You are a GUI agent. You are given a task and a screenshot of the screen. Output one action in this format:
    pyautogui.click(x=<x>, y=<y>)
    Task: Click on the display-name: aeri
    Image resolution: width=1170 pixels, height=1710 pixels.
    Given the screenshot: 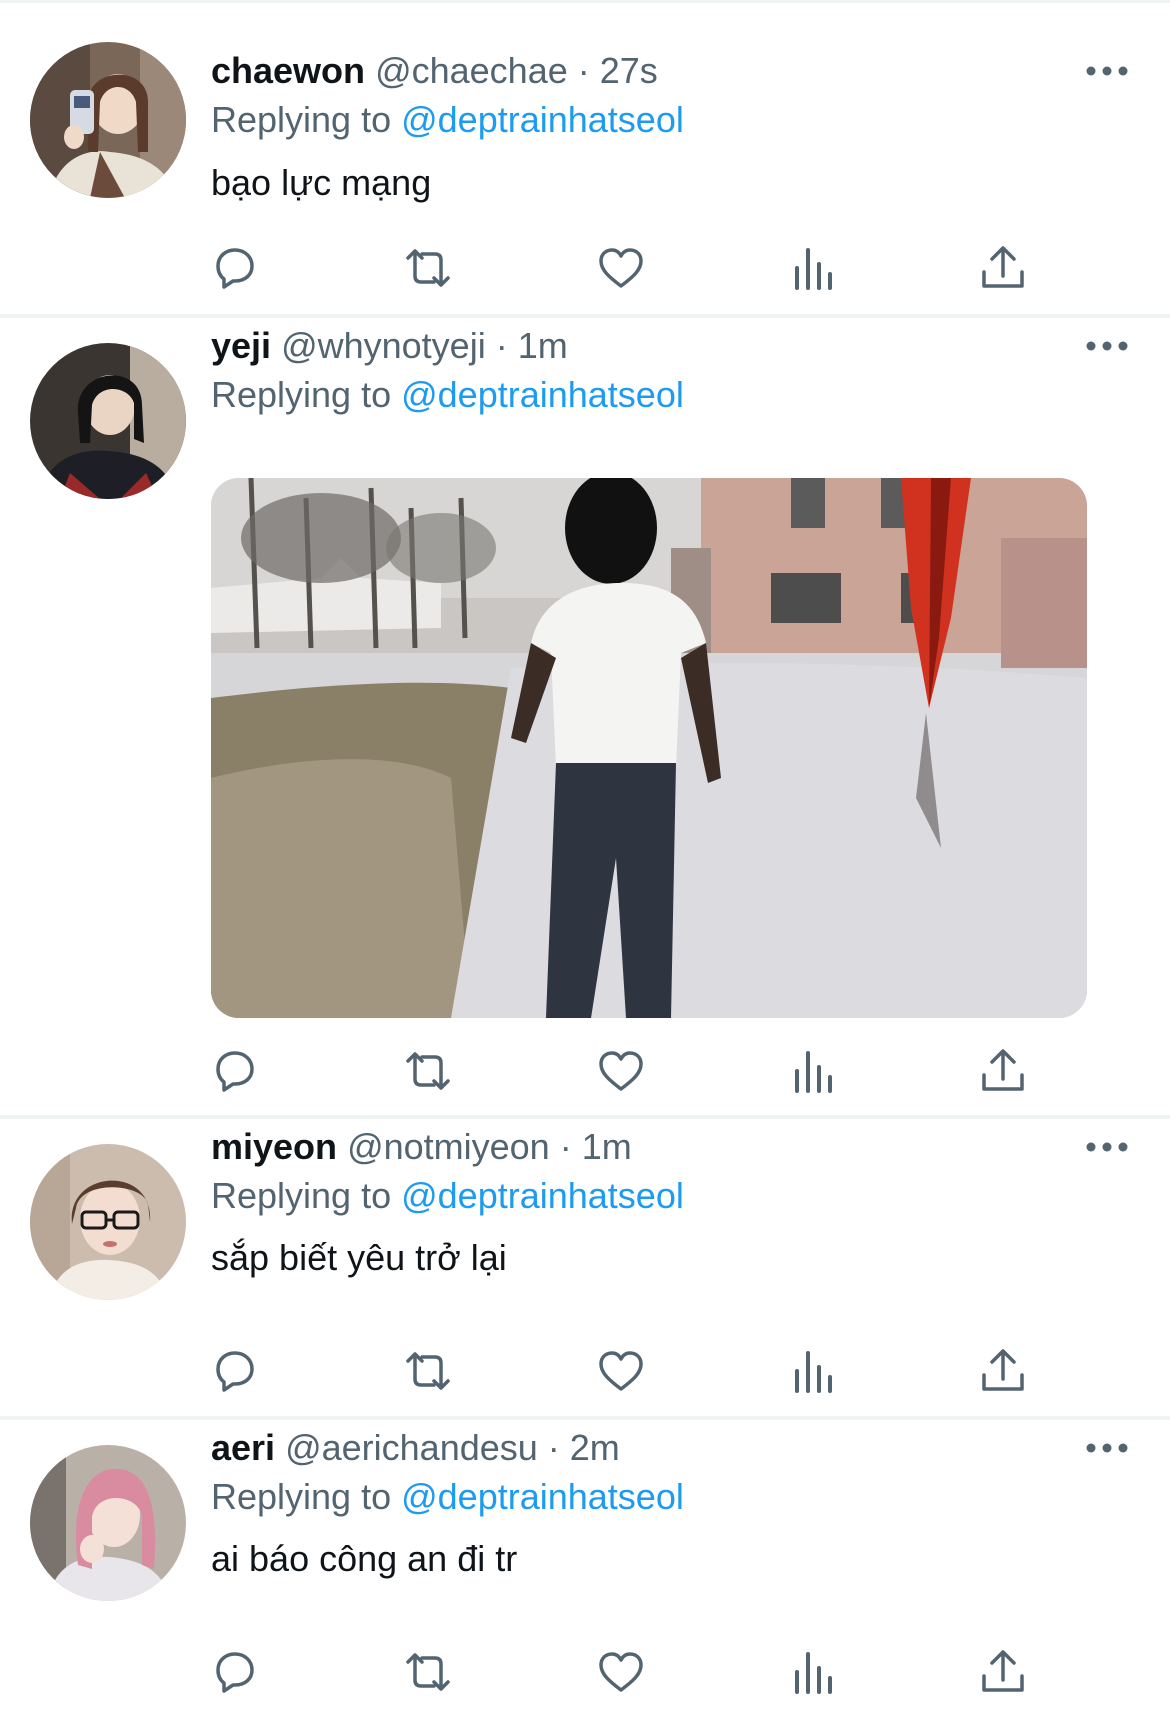 What is the action you would take?
    pyautogui.click(x=243, y=1447)
    